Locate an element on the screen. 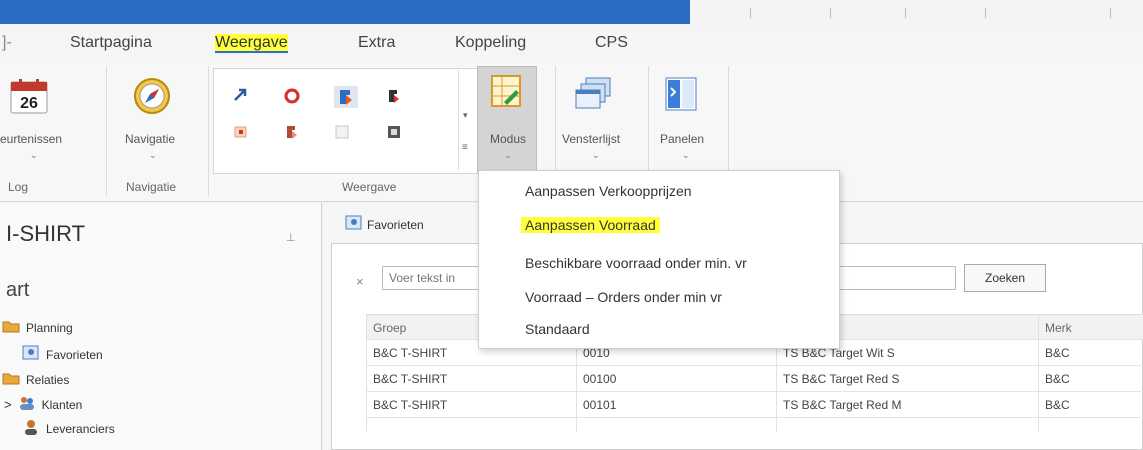 This screenshot has height=450, width=1143. panel-title: I-SHIRT is located at coordinates (46, 233).